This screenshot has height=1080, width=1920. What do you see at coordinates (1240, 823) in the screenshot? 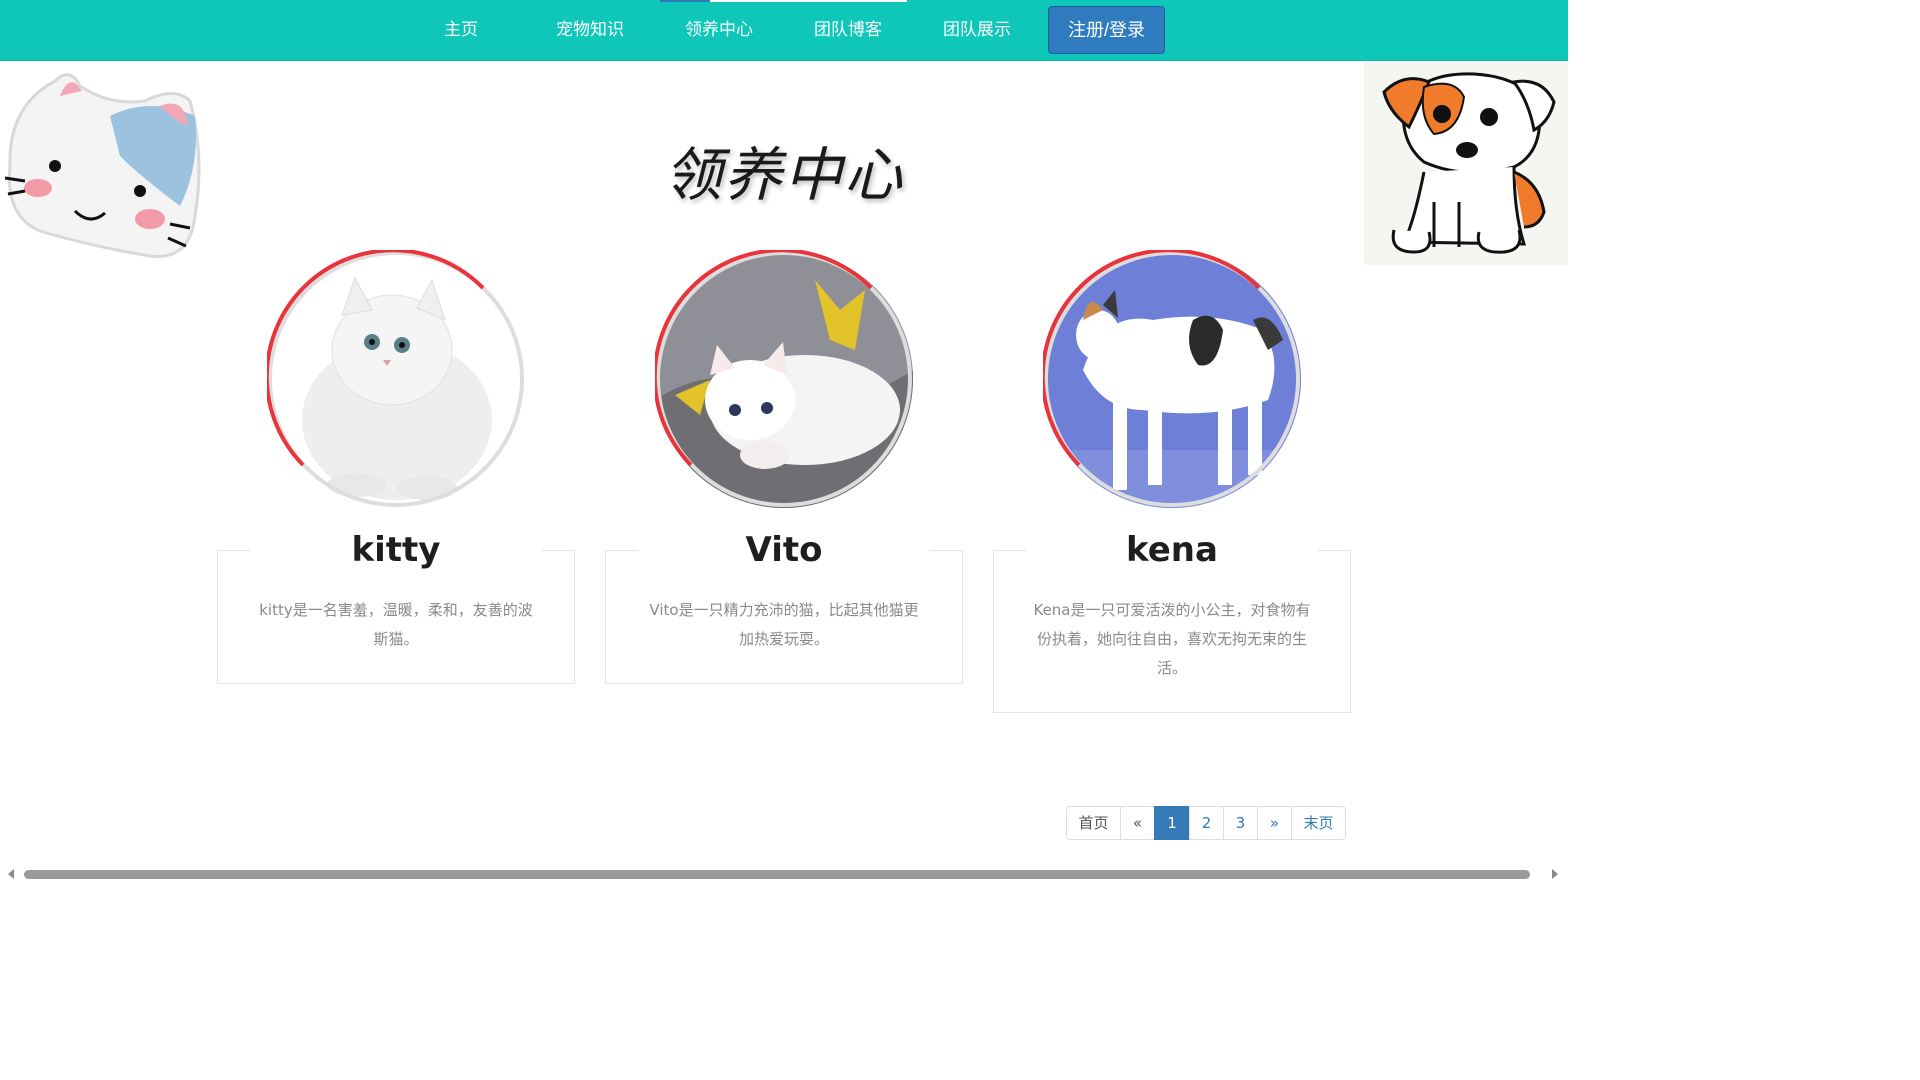
I see `pagination-page-3: 3` at bounding box center [1240, 823].